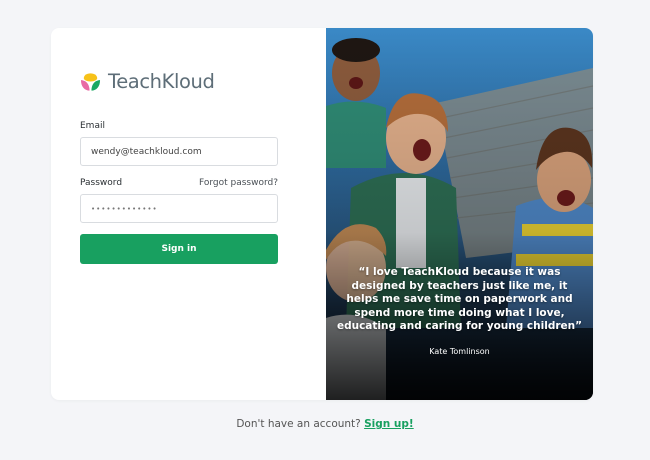 This screenshot has height=460, width=650. Describe the element at coordinates (179, 208) in the screenshot. I see `password-field: •••••••••••••` at that location.